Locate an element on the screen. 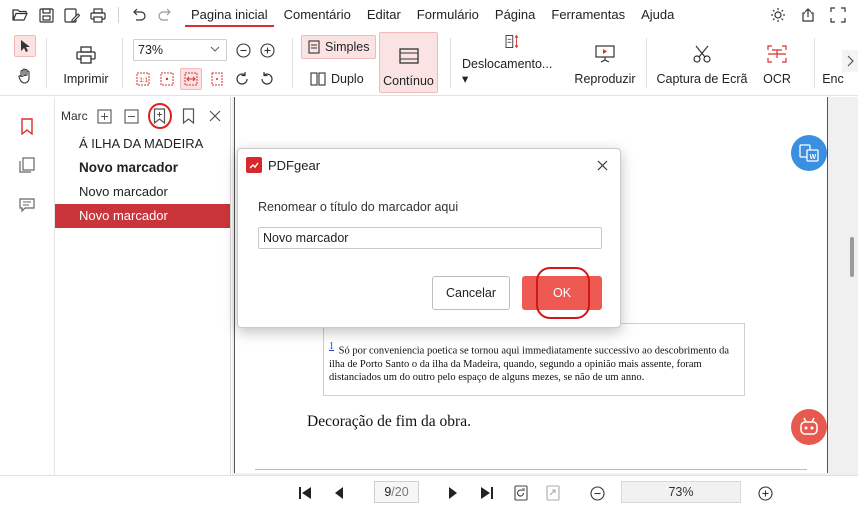 The image size is (858, 509). print-icon is located at coordinates (98, 15).